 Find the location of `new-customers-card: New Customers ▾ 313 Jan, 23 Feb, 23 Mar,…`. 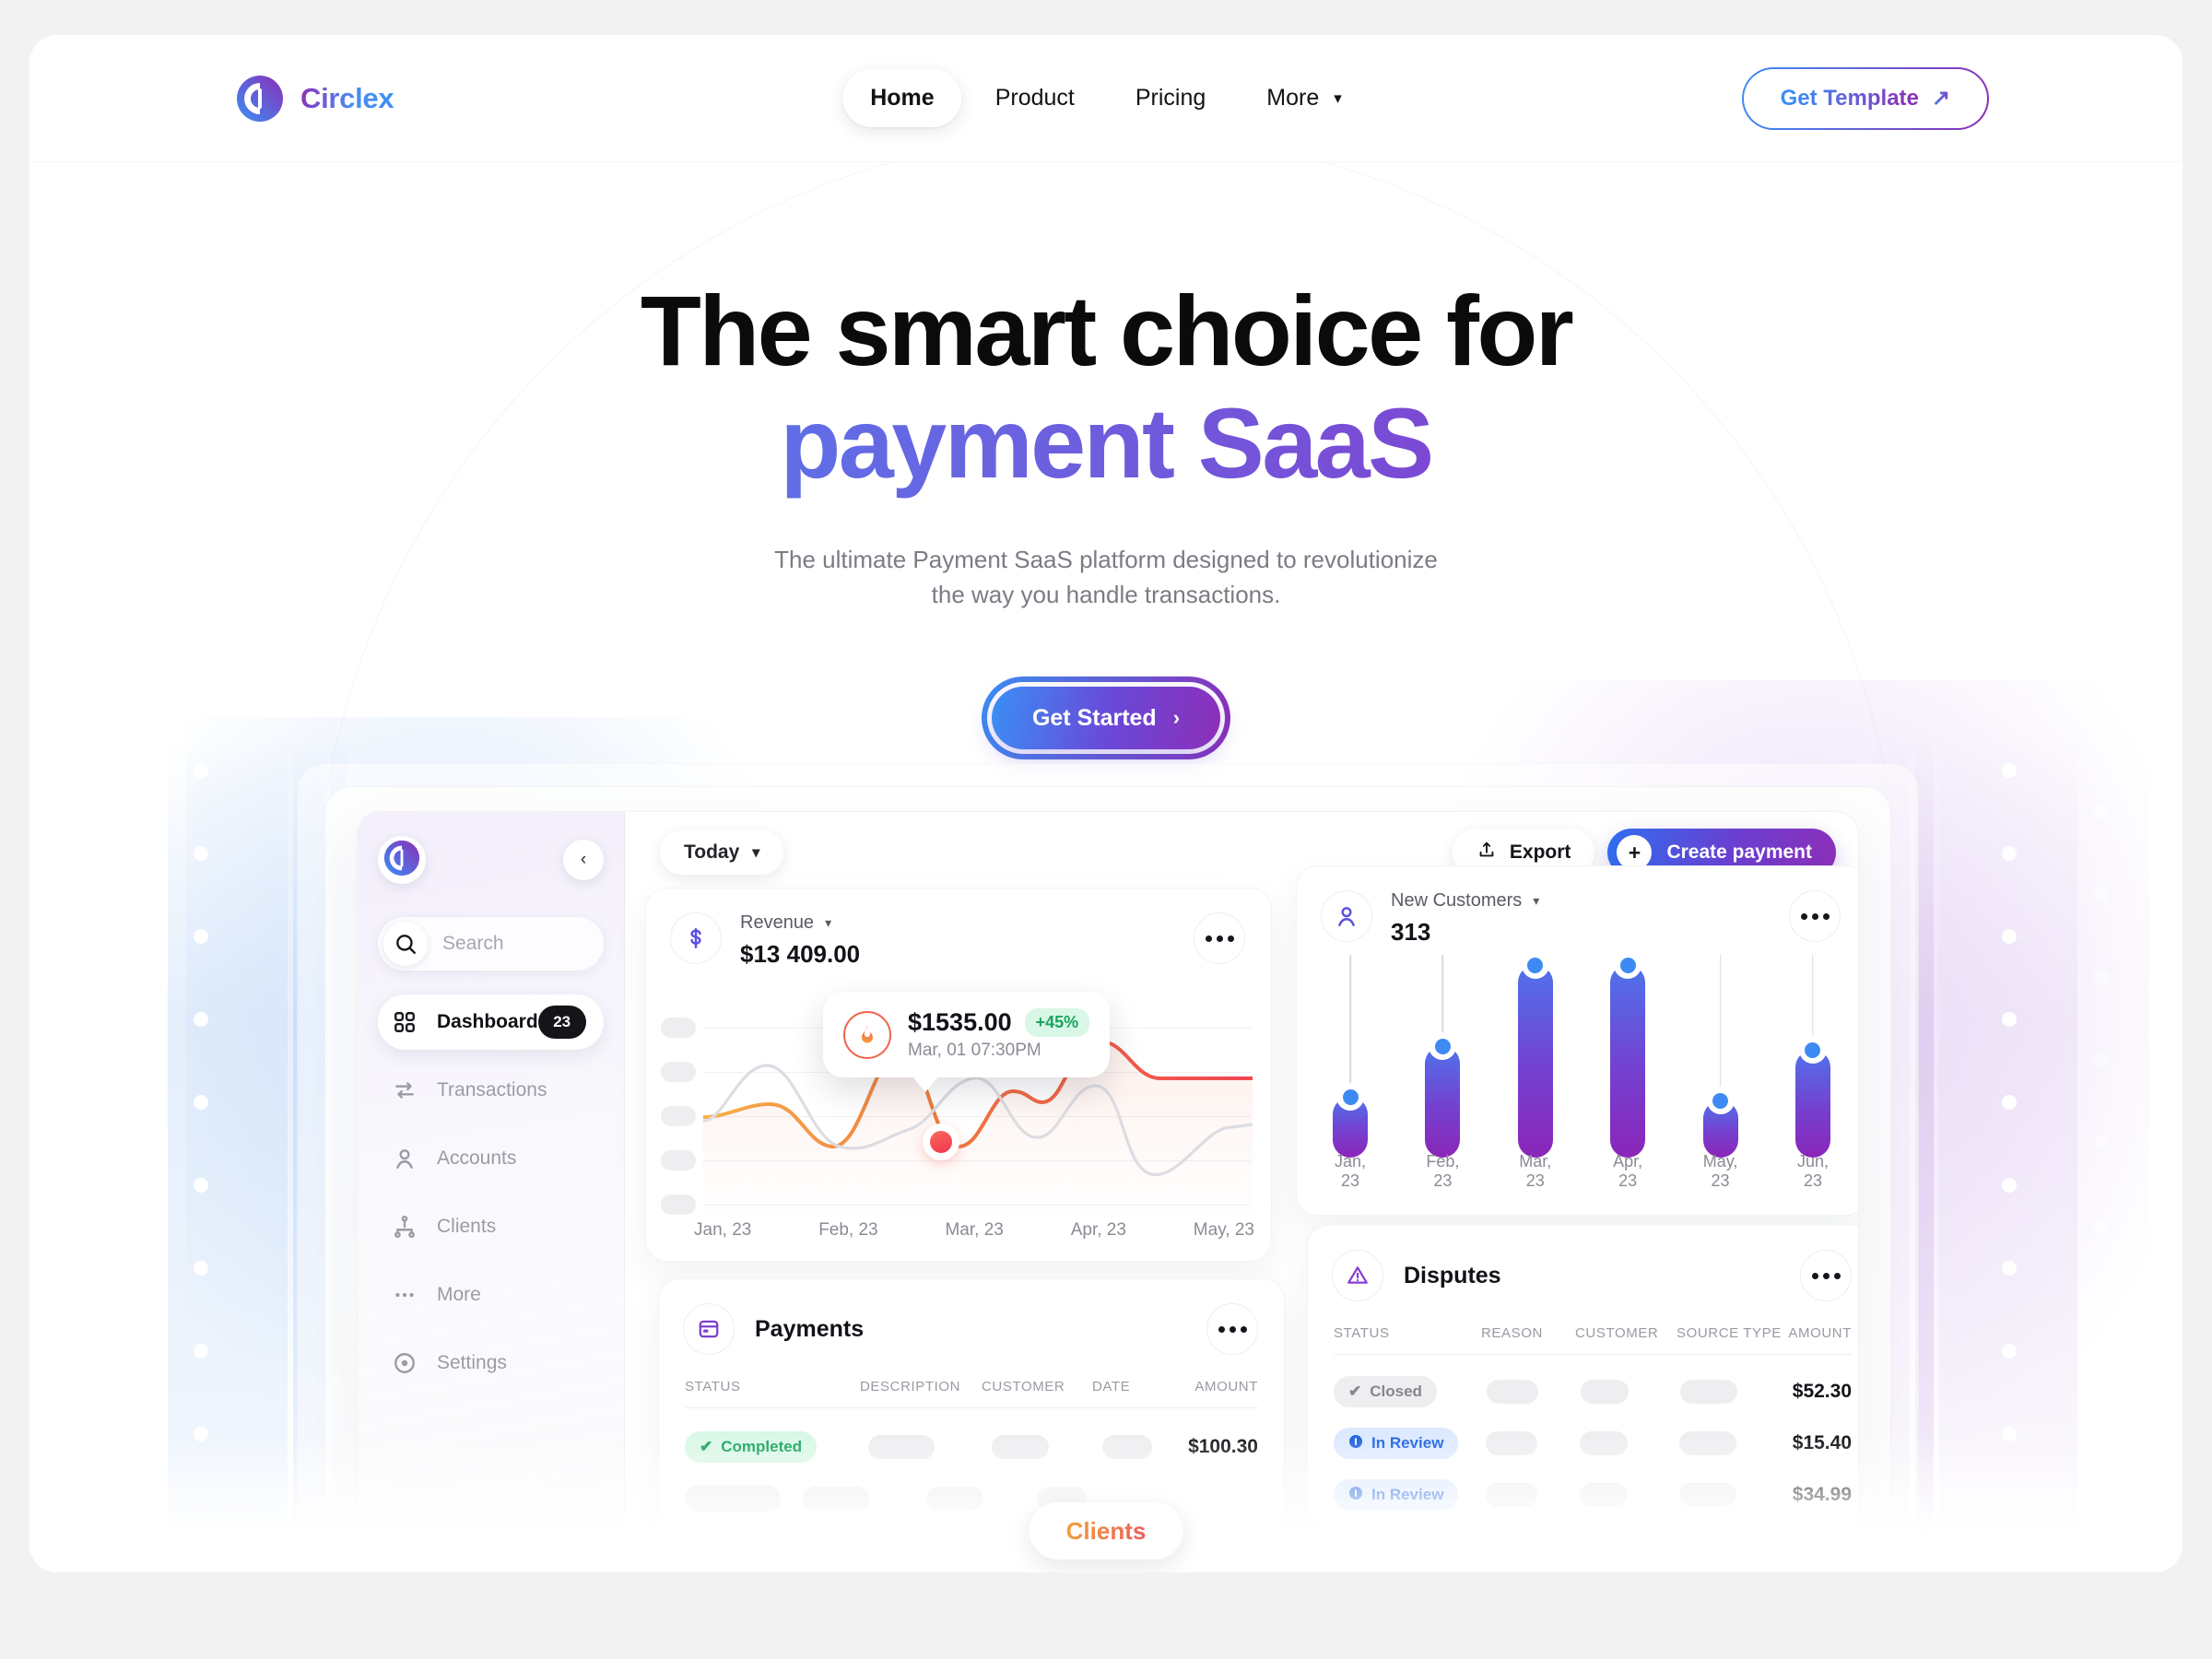

new-customers-card: New Customers ▾ 313 Jan, 23 Feb, 23 Mar,… is located at coordinates (1577, 1040).